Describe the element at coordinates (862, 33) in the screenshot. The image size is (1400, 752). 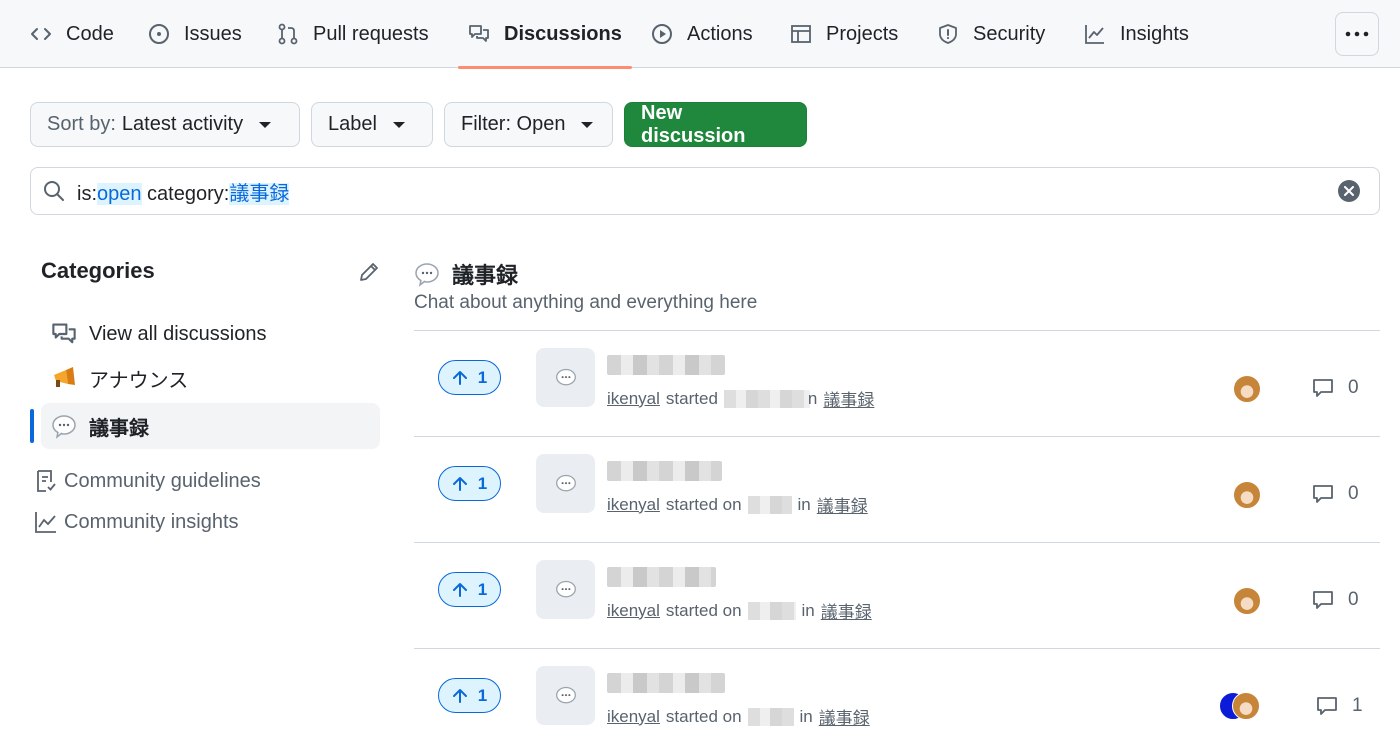
I see `tab-label: Projects` at that location.